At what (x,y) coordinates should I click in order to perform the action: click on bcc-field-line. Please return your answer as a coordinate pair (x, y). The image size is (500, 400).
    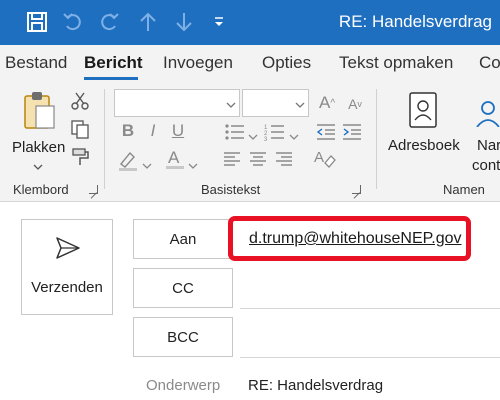
    Looking at the image, I should click on (370, 357).